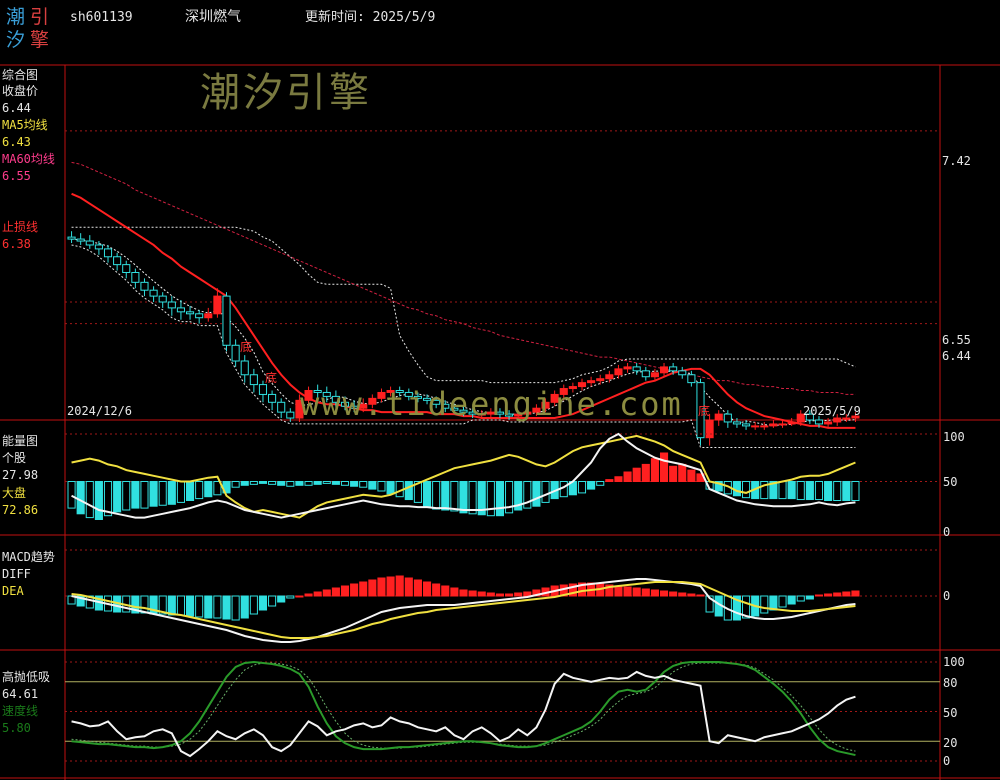 Image resolution: width=1000 pixels, height=780 pixels. What do you see at coordinates (13, 591) in the screenshot?
I see `macd-dea-label: DEA` at bounding box center [13, 591].